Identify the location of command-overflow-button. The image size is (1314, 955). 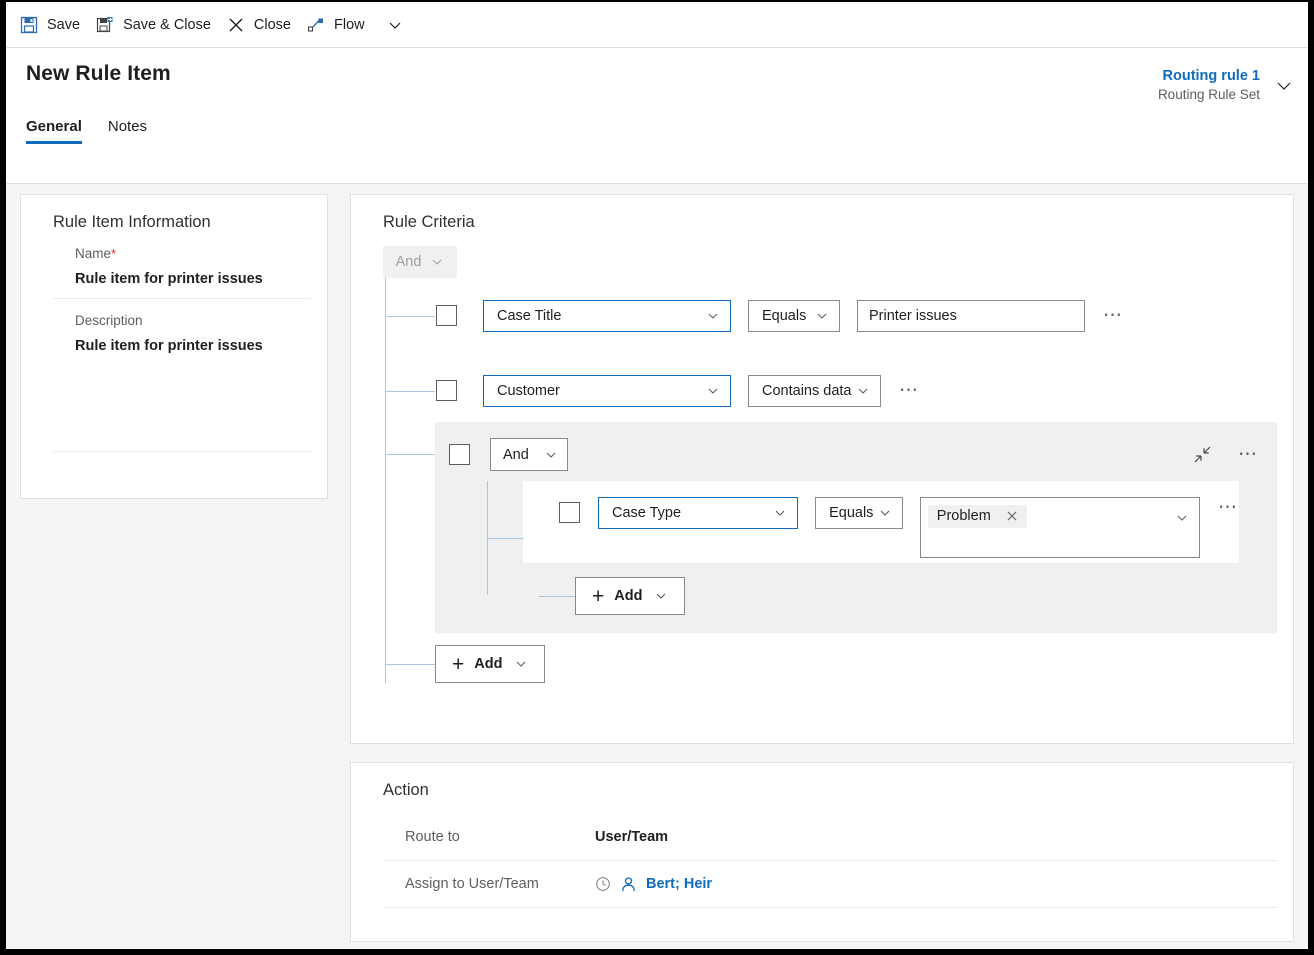
(395, 25).